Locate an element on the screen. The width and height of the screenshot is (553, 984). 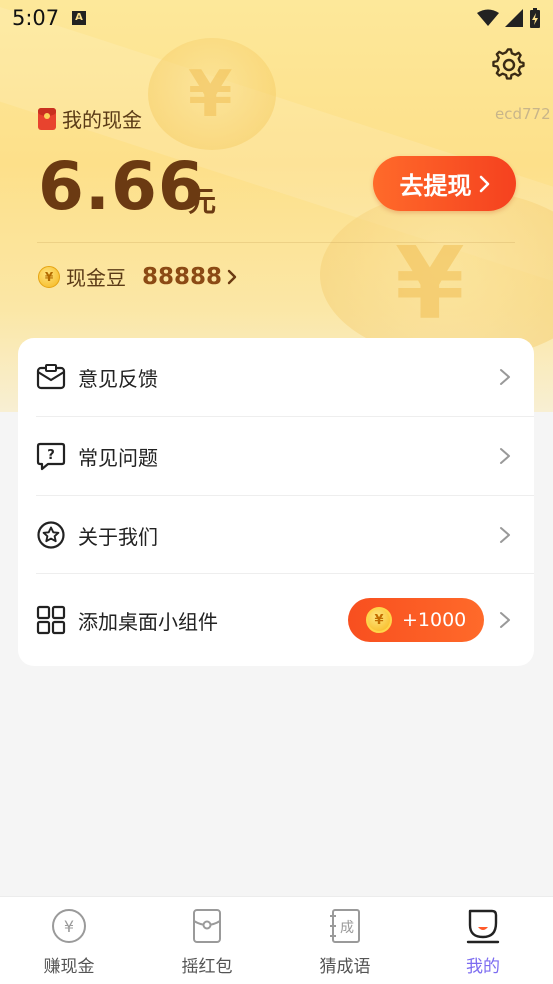
menu-label: 意见反馈 is located at coordinates (118, 378).